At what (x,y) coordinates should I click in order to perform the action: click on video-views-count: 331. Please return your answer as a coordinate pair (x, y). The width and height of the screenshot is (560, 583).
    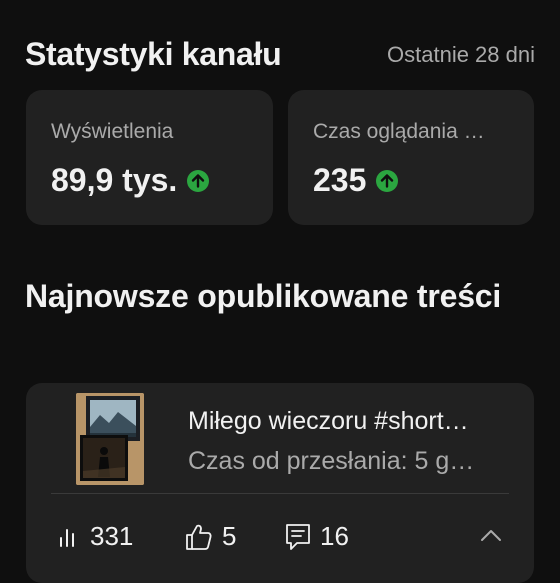
    Looking at the image, I should click on (112, 536).